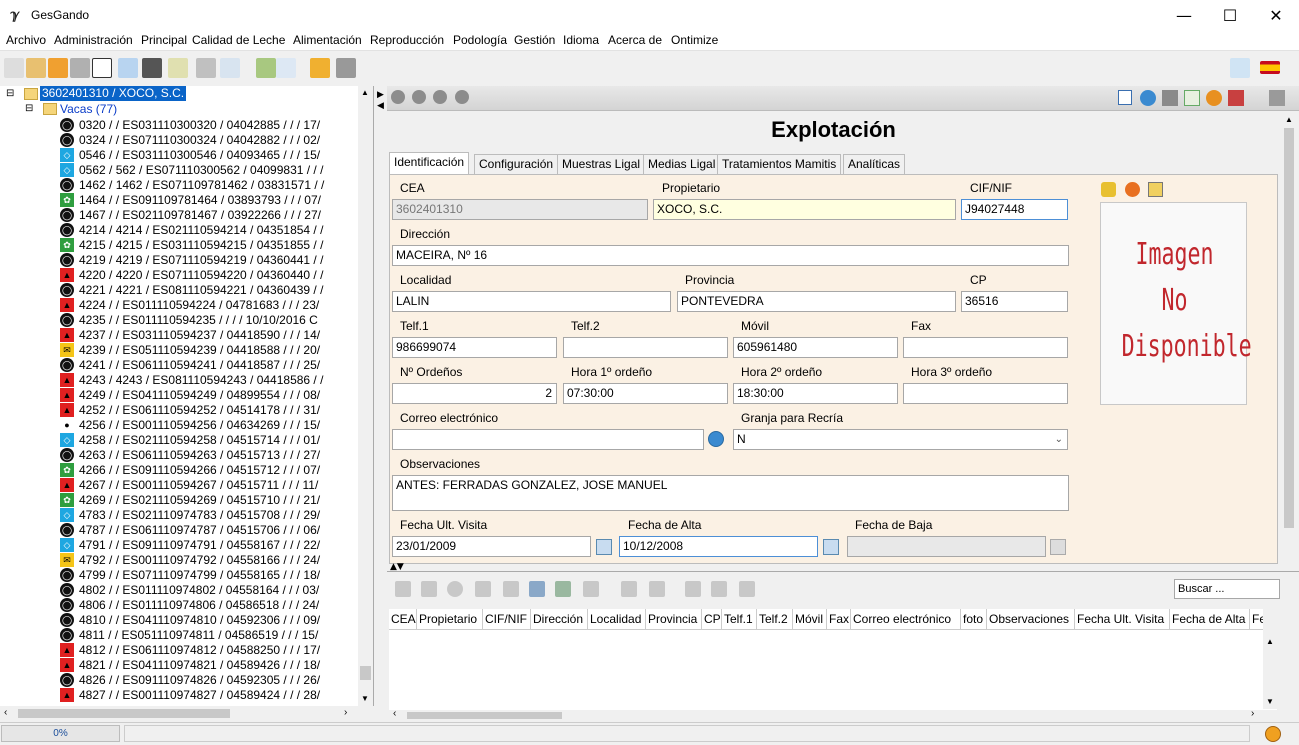  I want to click on maximize-button: ☐, so click(1230, 15).